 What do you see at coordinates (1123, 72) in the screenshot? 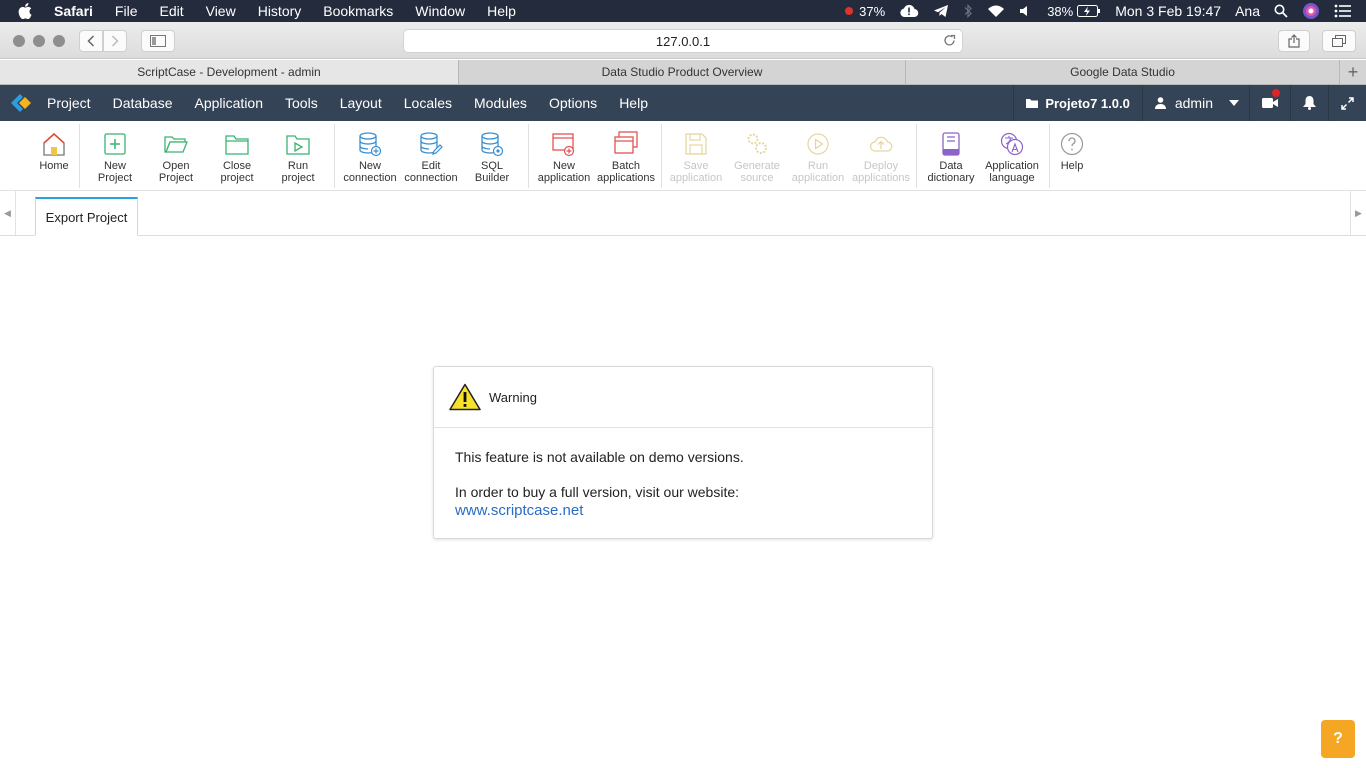
I see `browser-tab-google-data-studio: Google Data Studio` at bounding box center [1123, 72].